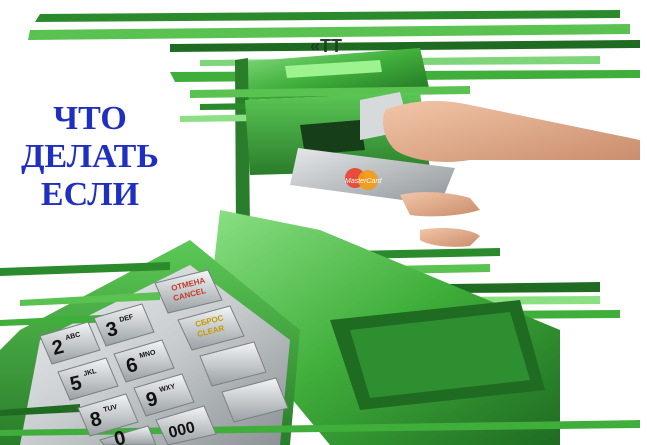 The width and height of the screenshot is (647, 445). I want to click on headline-line-1: ЧТО, so click(90, 118).